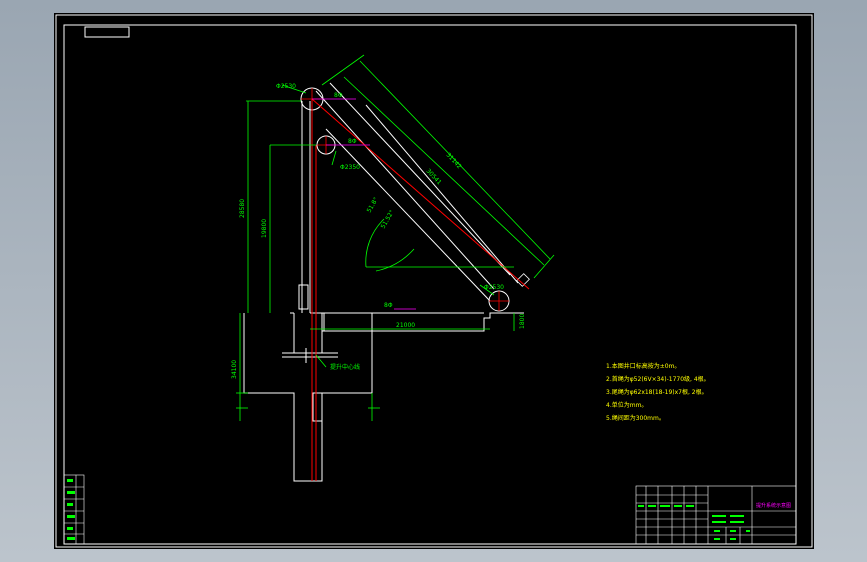  Describe the element at coordinates (338, 95) in the screenshot. I see `dim-tag1: 8Φ` at that location.